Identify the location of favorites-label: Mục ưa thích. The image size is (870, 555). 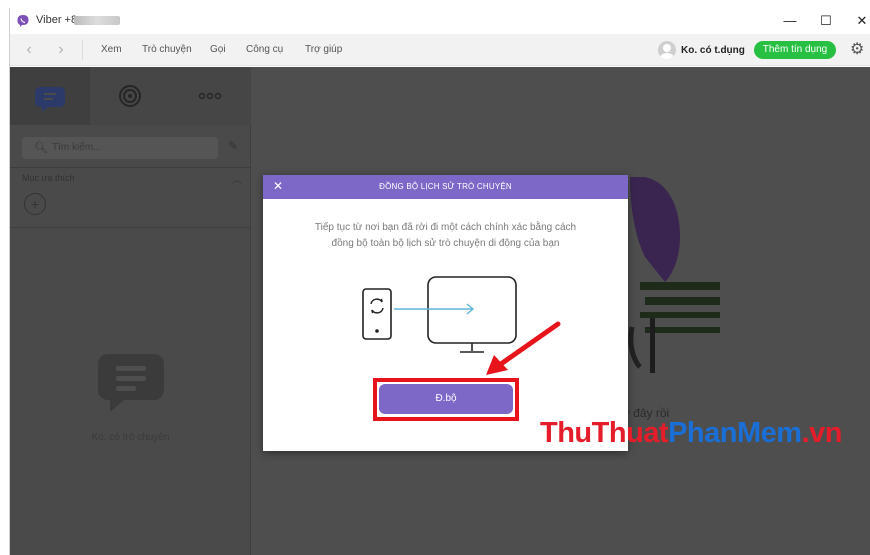
(48, 178).